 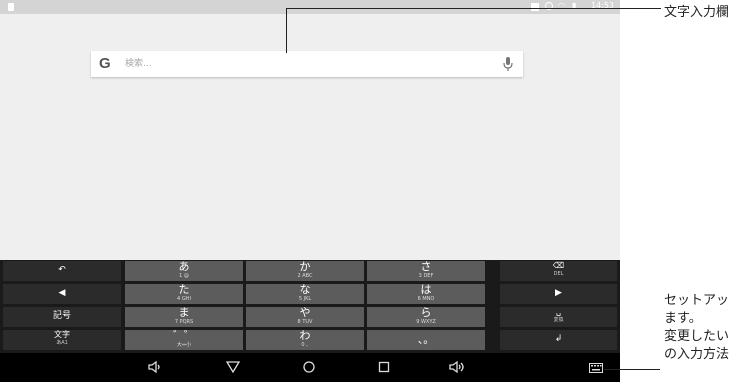 I want to click on key-dakuten: ゛゜ 大⇔小, so click(x=184, y=340).